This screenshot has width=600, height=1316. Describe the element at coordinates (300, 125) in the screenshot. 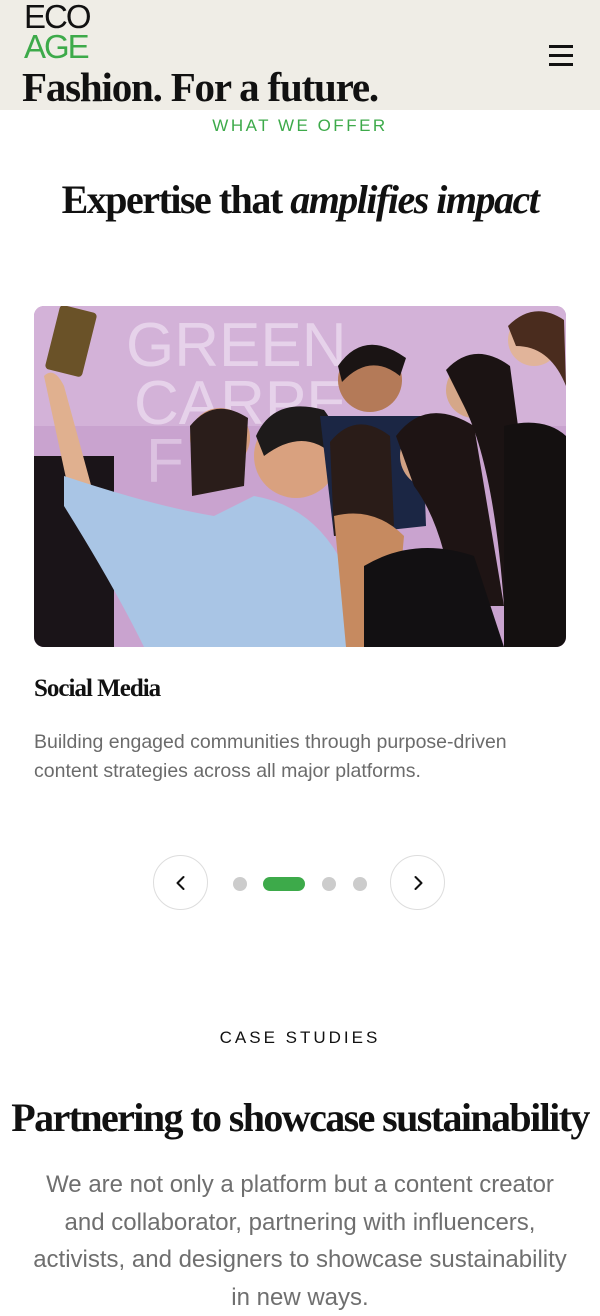

I see `section-eyebrow-what-we-offer: WHAT WE OFFER` at that location.